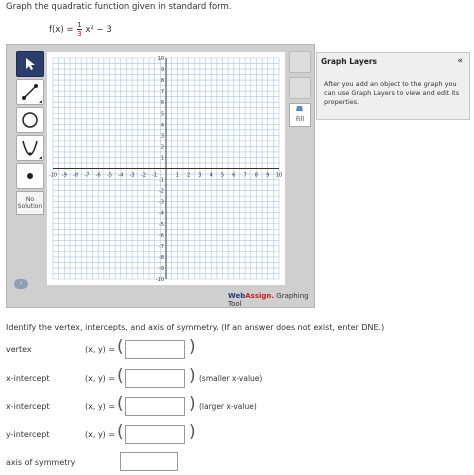  I want to click on y-tick-label: -9, so click(161, 269).